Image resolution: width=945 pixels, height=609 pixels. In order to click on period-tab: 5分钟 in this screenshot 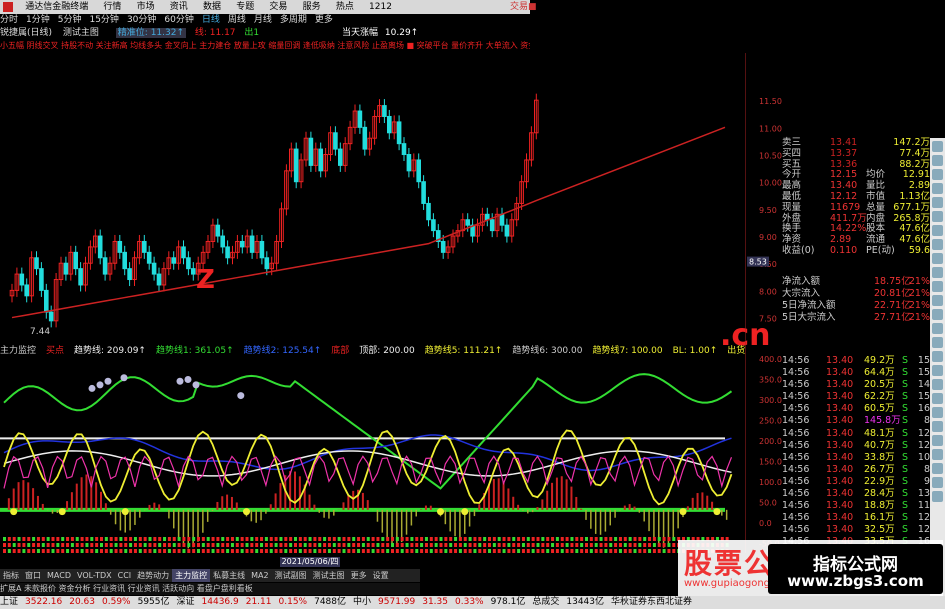, I will do `click(70, 20)`.